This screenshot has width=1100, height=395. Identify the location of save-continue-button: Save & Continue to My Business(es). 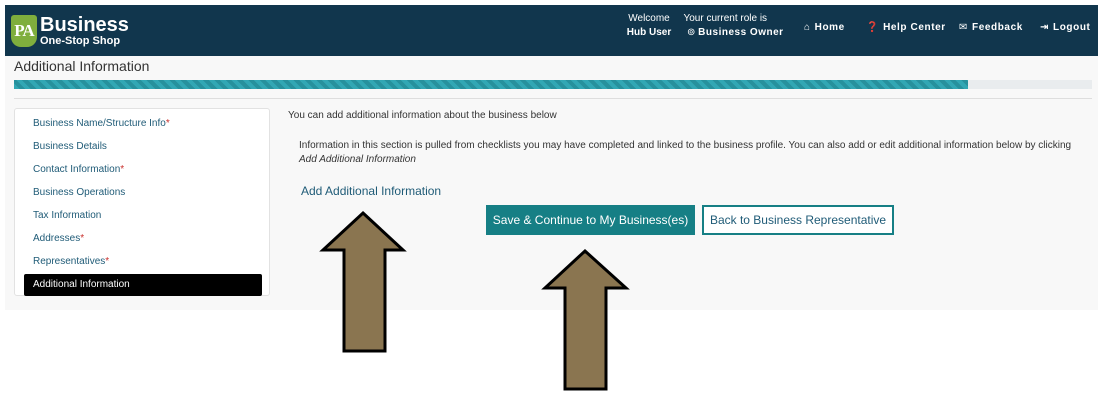
(590, 220).